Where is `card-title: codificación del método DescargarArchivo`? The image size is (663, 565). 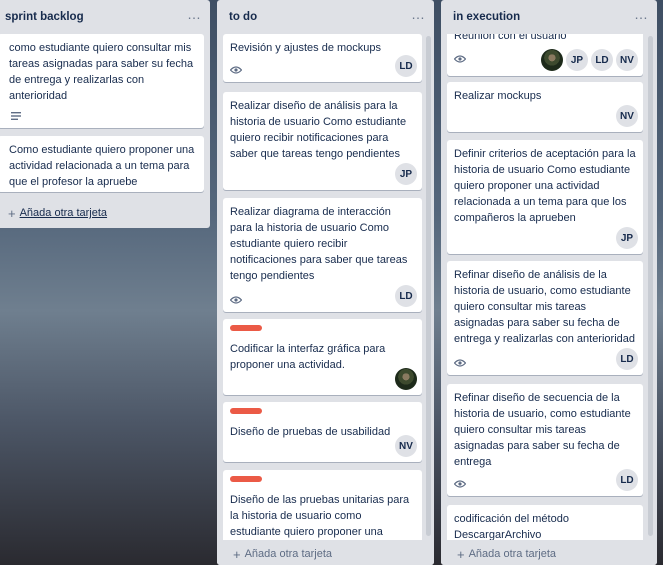 card-title: codificación del método DescargarArchivo is located at coordinates (511, 526).